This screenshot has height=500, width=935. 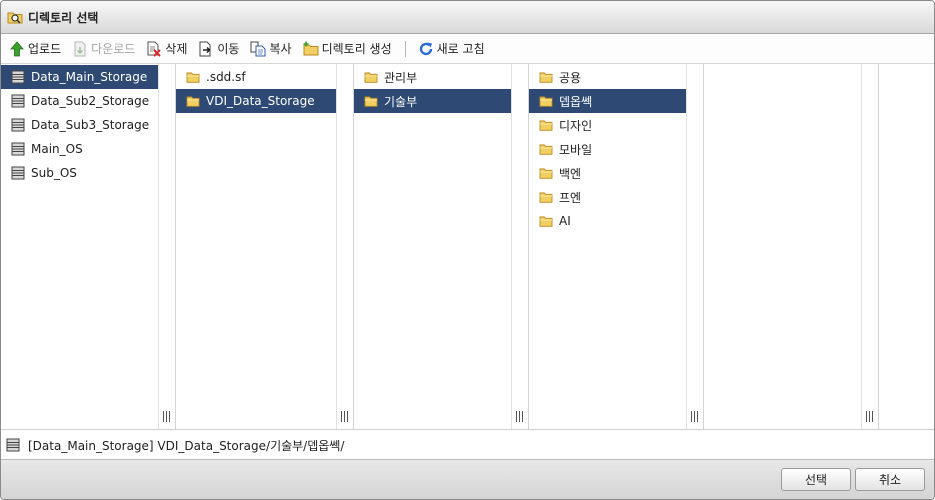 What do you see at coordinates (608, 77) in the screenshot?
I see `folder-item: 공용` at bounding box center [608, 77].